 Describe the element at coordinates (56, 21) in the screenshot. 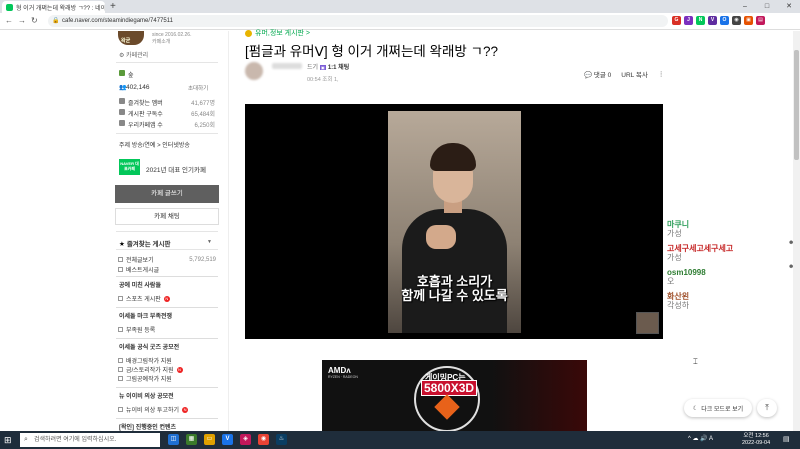

I see `lock-icon: 🔒` at that location.